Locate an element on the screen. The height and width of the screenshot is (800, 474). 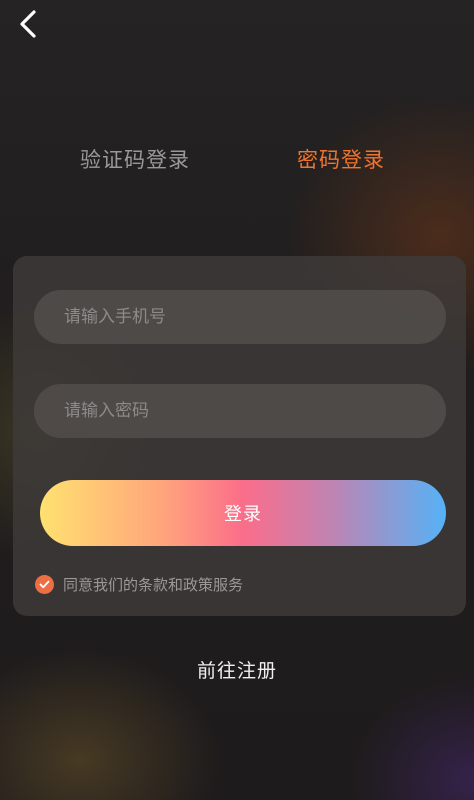
agreement-label: 同意我们的条款和政策服务 is located at coordinates (153, 585).